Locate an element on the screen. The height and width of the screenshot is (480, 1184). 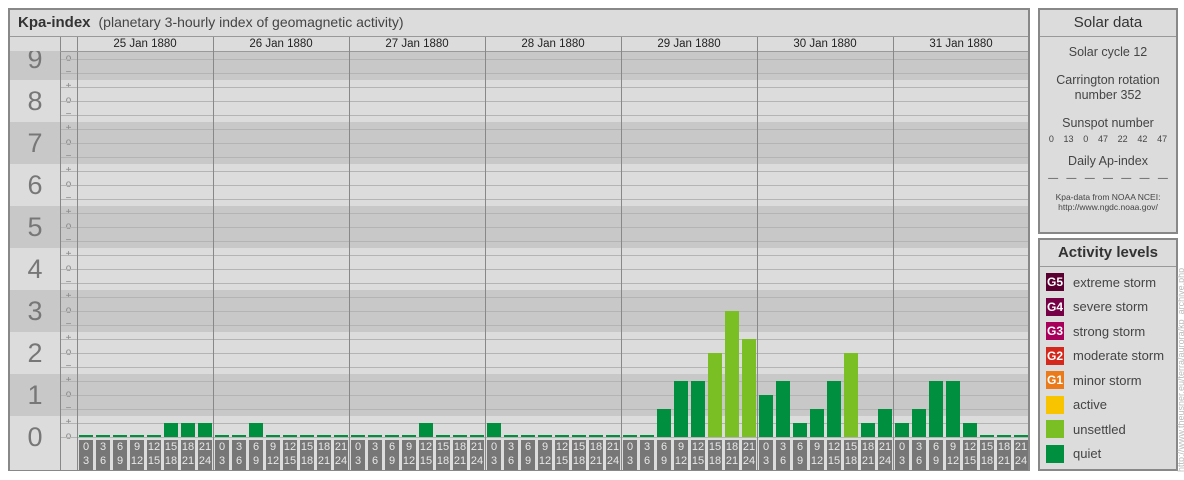
sunspot-value: 42 is located at coordinates (1142, 139).